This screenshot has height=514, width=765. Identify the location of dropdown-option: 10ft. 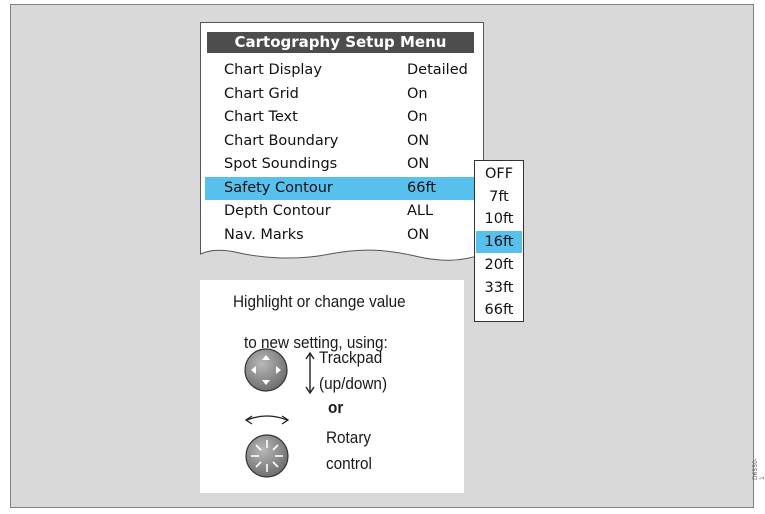
(499, 219).